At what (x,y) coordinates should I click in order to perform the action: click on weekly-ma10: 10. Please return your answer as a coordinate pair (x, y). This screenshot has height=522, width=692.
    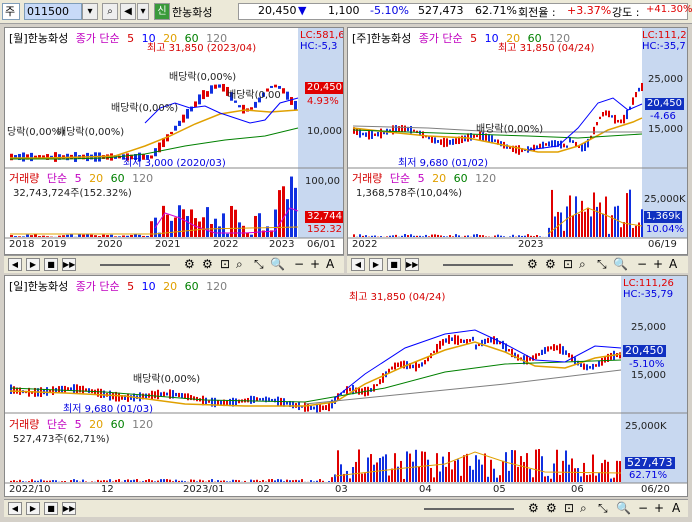
    Looking at the image, I should click on (492, 38).